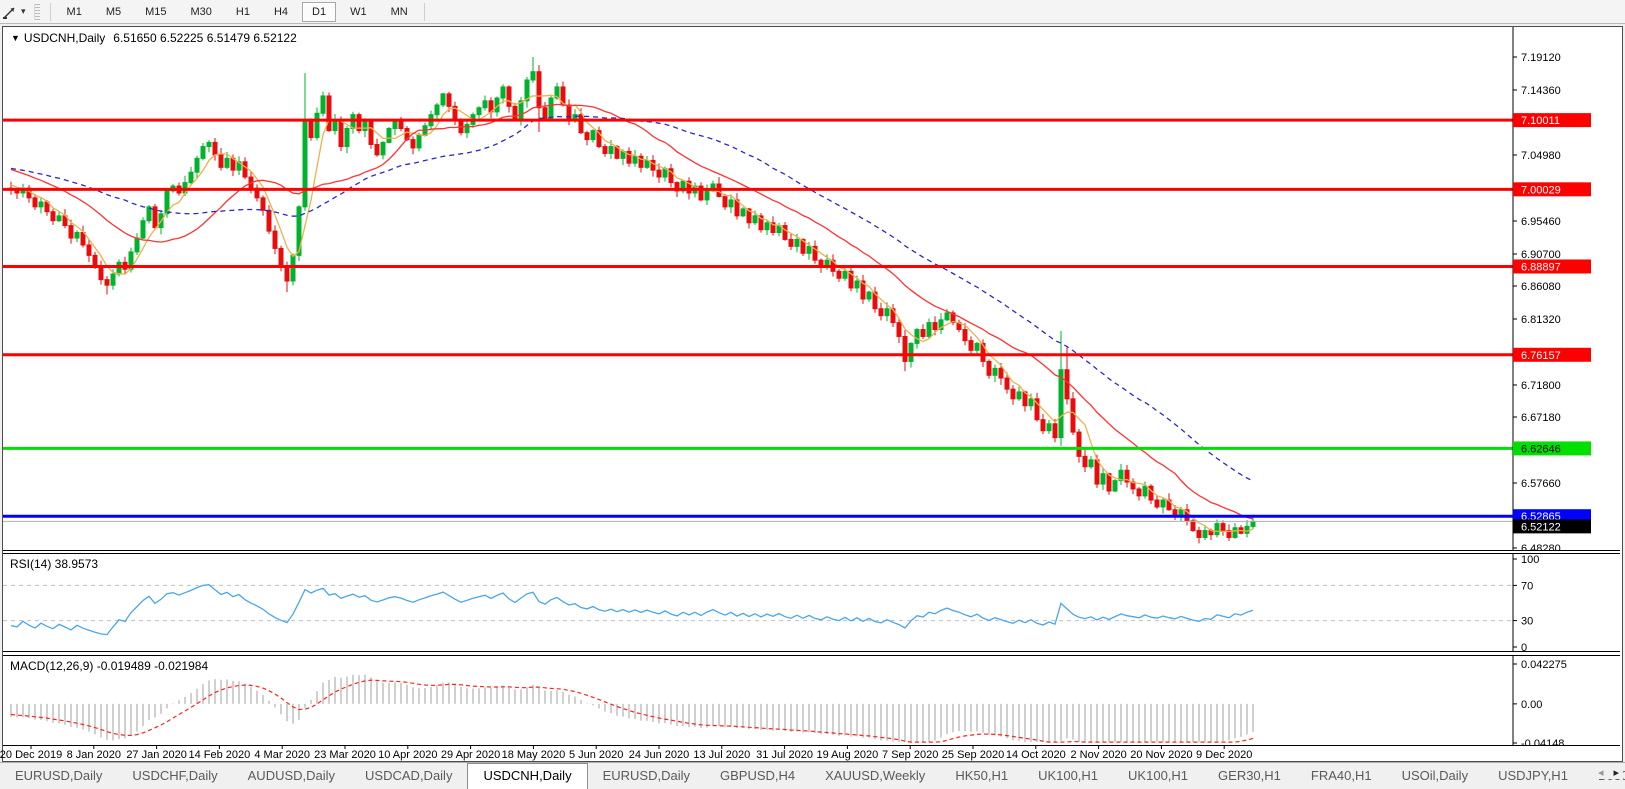 The height and width of the screenshot is (789, 1625). What do you see at coordinates (1541, 222) in the screenshot?
I see `svg-text: 6.95460` at bounding box center [1541, 222].